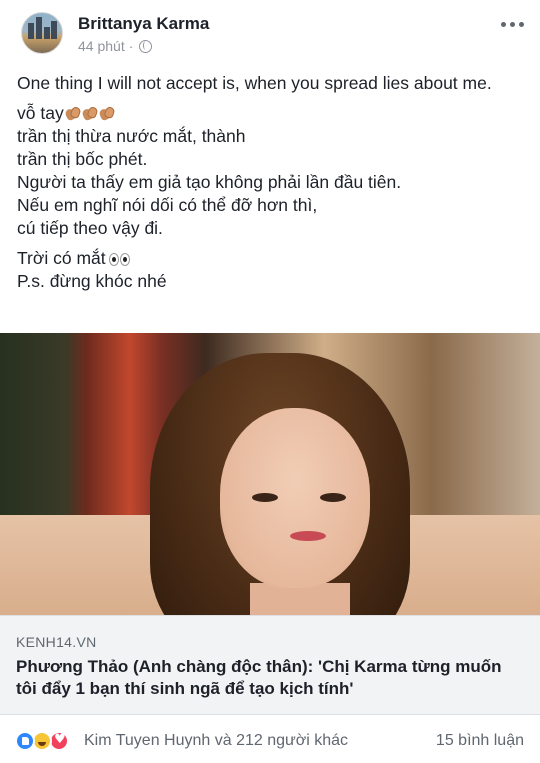  What do you see at coordinates (272, 258) in the screenshot?
I see `post-line: Trời có mắt` at bounding box center [272, 258].